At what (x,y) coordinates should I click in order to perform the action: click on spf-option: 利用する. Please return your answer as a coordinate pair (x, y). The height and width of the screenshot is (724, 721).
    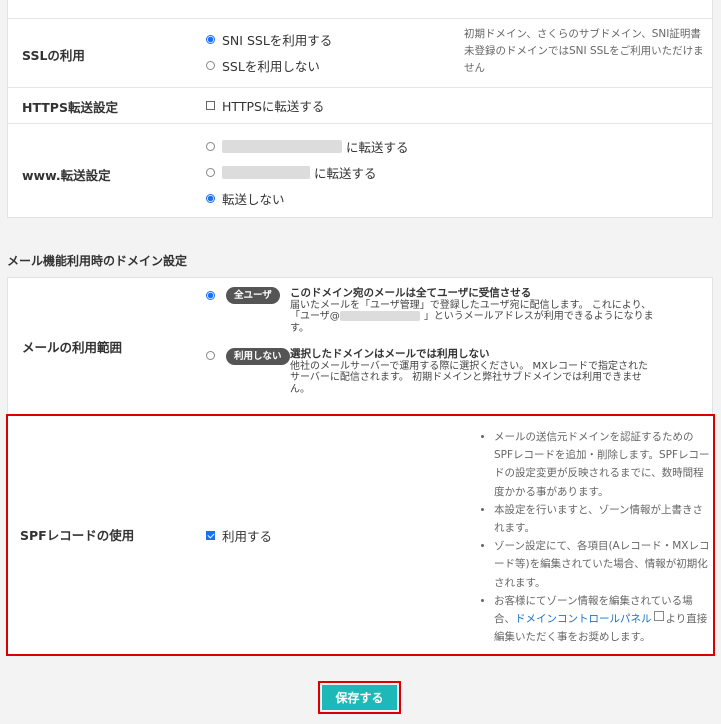
    Looking at the image, I should click on (239, 535).